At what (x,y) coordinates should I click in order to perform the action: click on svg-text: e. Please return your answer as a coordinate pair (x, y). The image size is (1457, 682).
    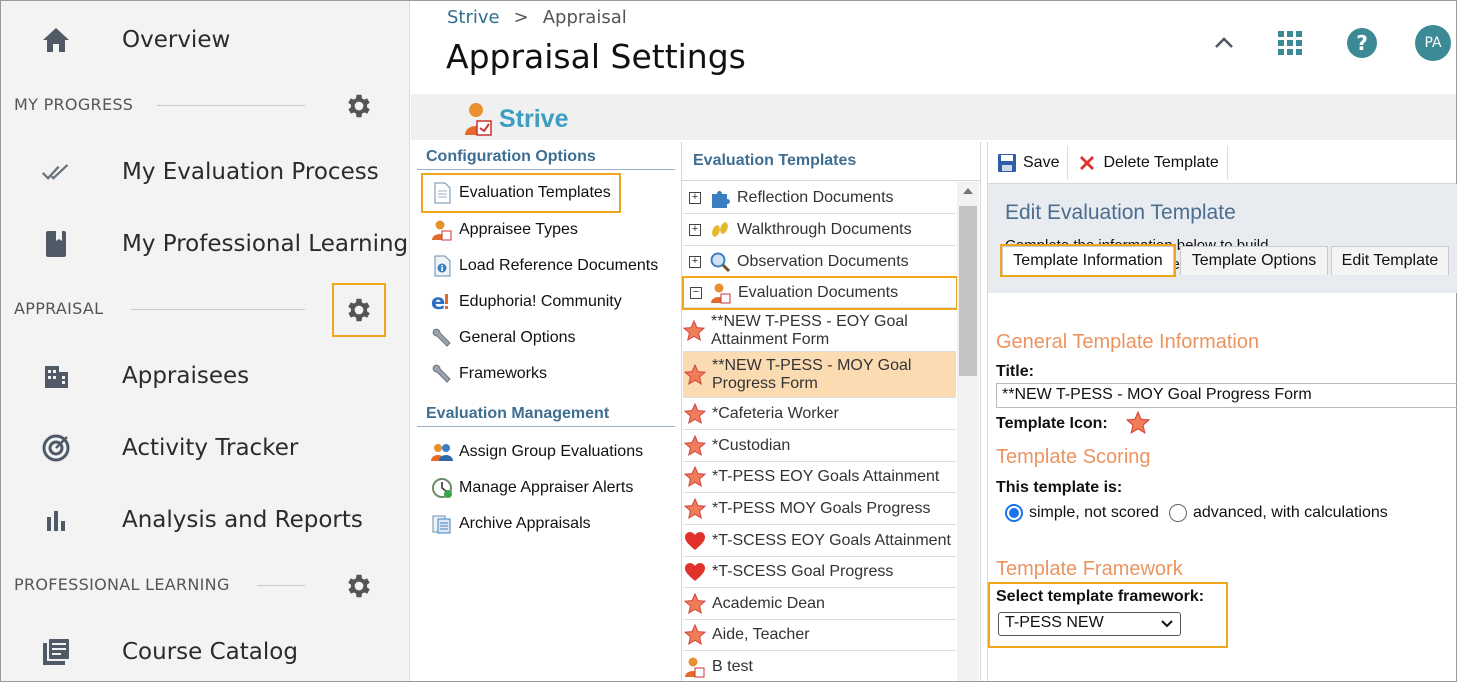
    Looking at the image, I should click on (438, 302).